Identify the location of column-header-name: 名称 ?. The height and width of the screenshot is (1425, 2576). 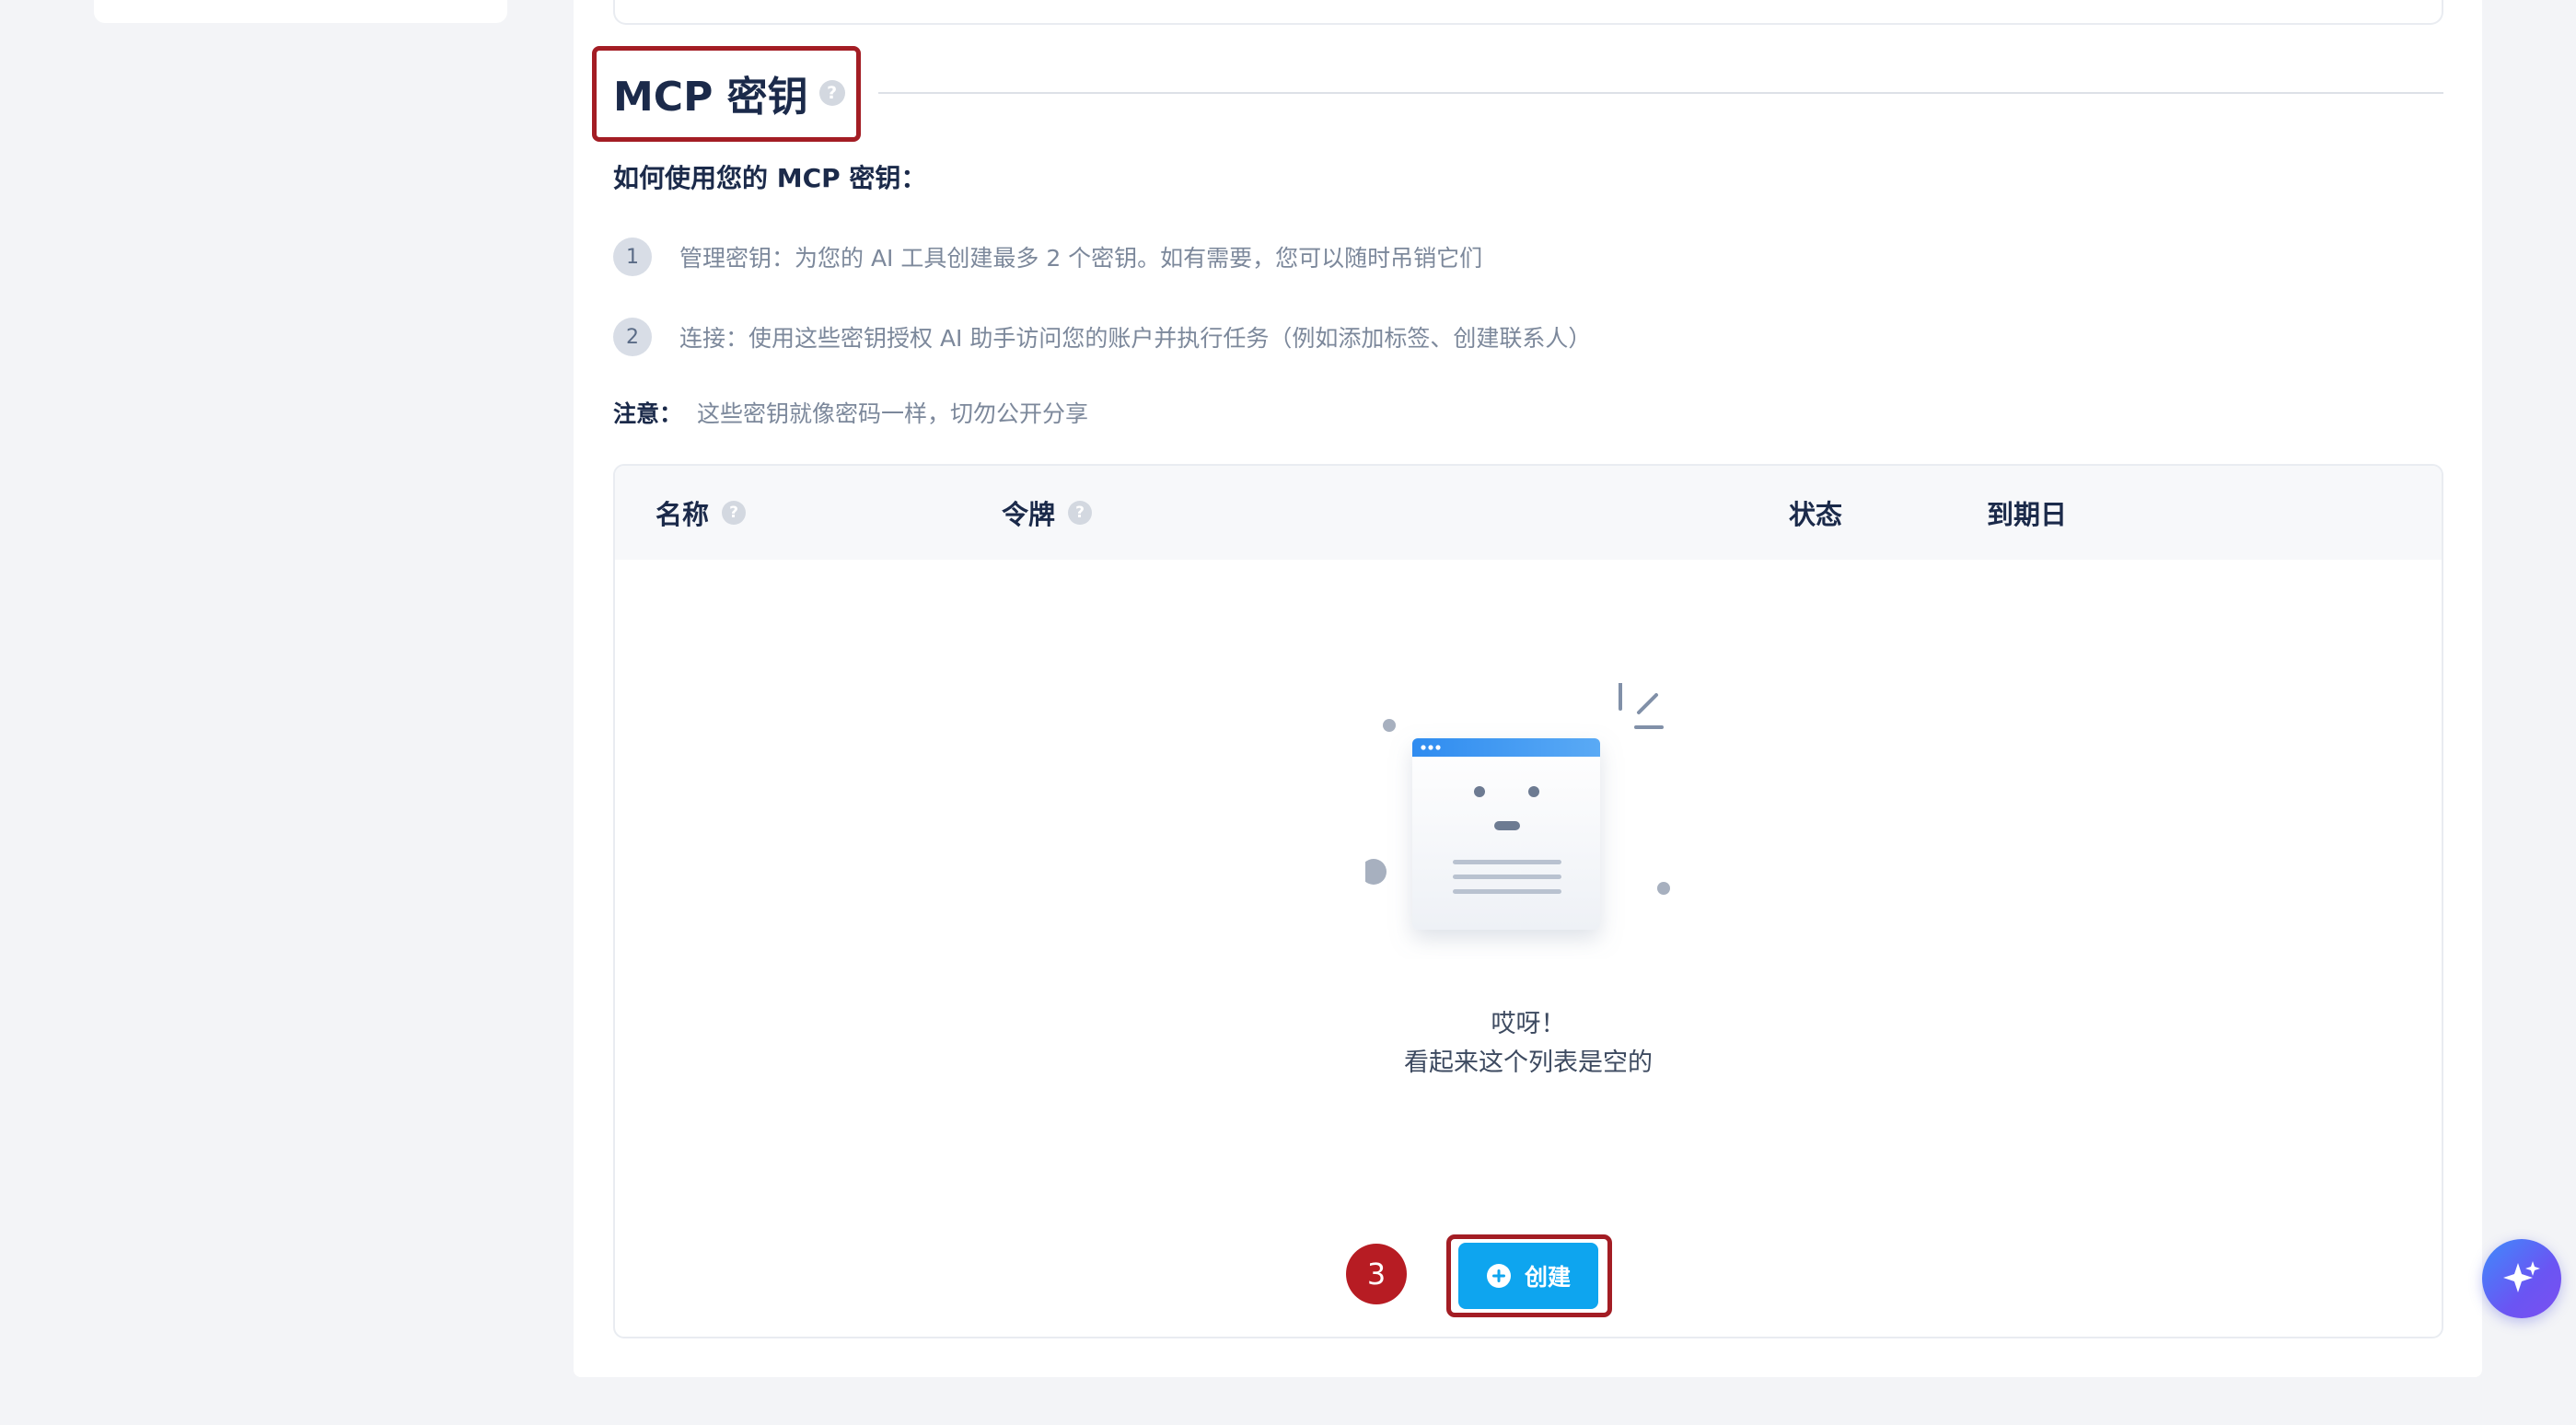
(701, 513).